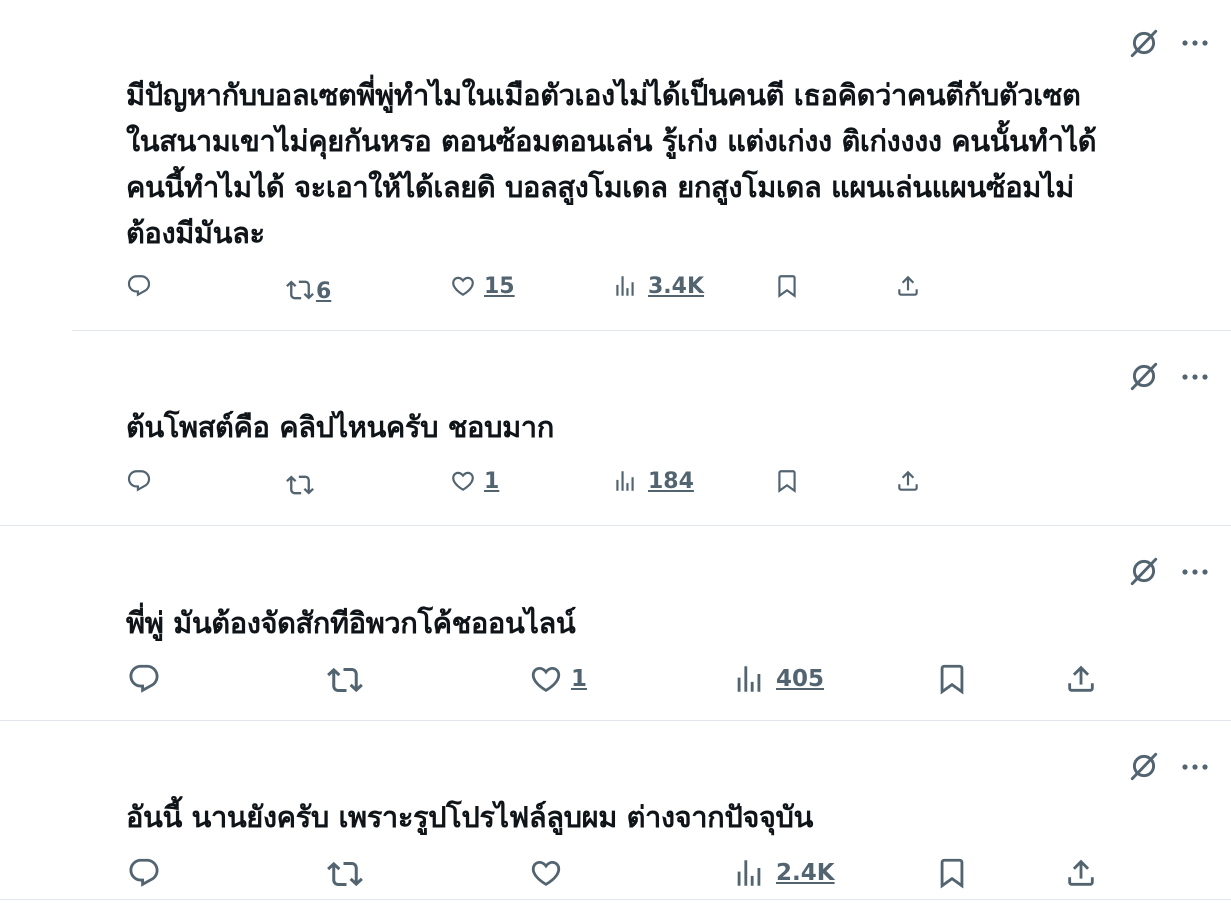  I want to click on views-button: 405, so click(778, 679).